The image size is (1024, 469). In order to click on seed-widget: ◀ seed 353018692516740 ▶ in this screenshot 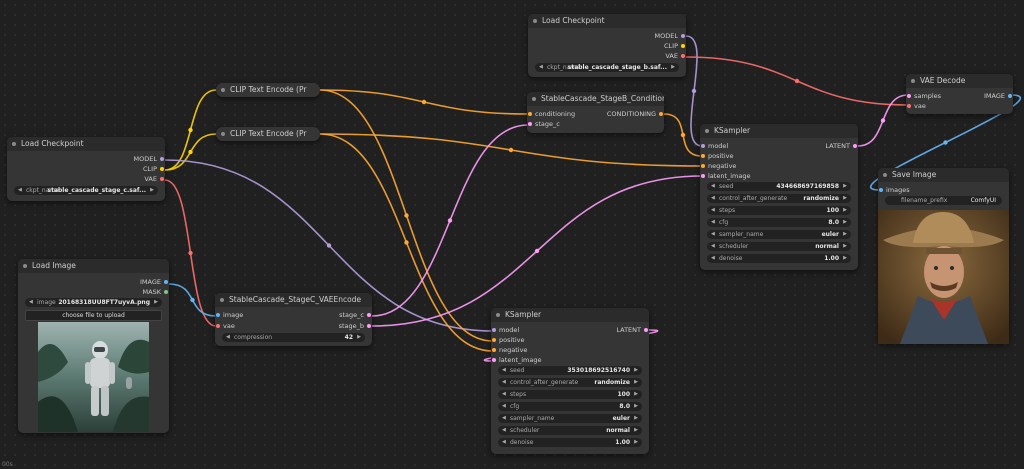, I will do `click(570, 370)`.